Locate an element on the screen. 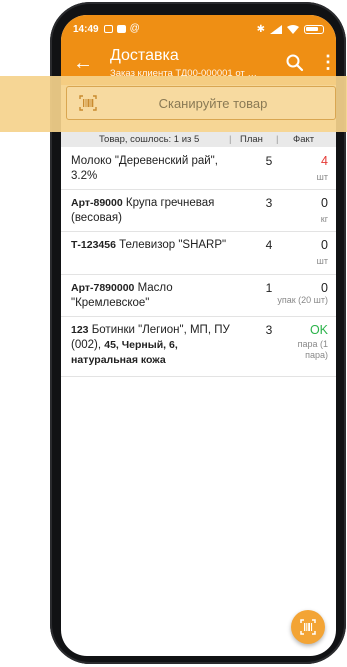 The height and width of the screenshot is (667, 347). system-icons: ✱ is located at coordinates (290, 29).